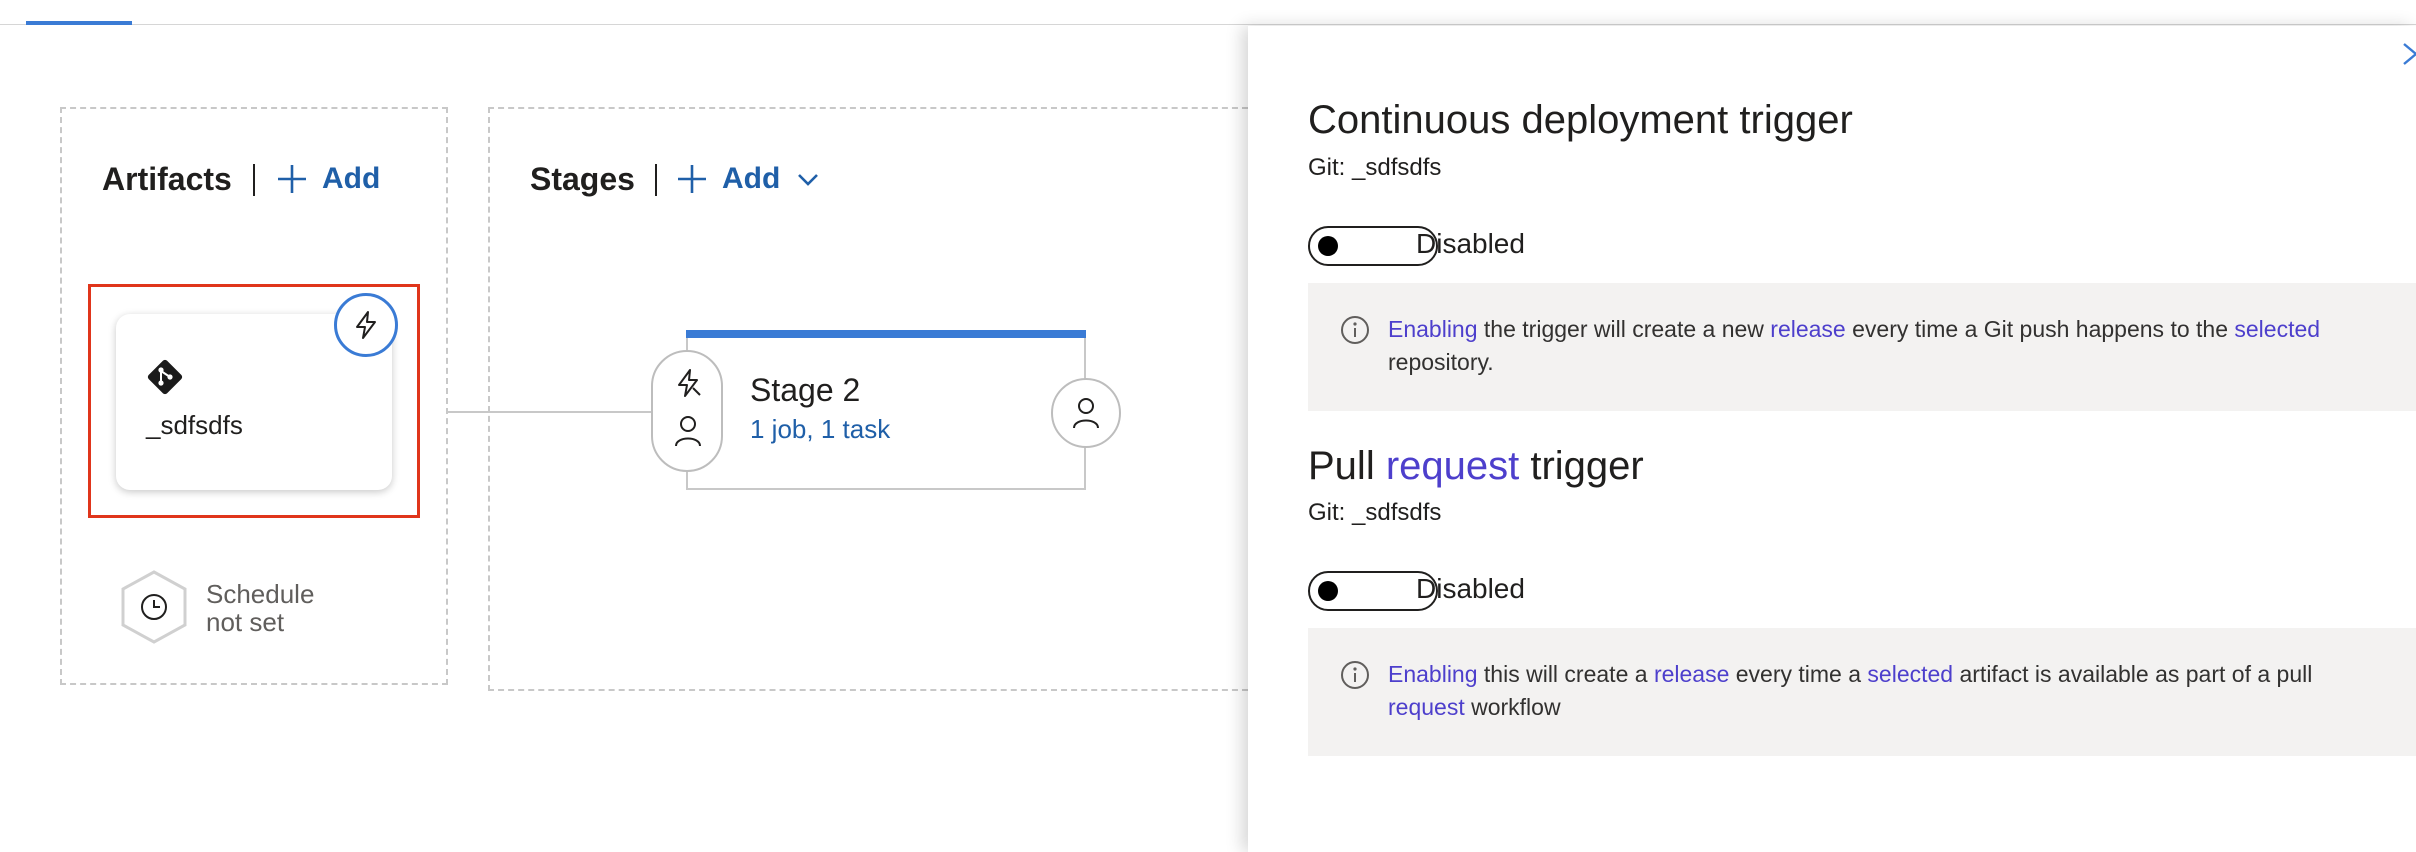 This screenshot has height=852, width=2416. Describe the element at coordinates (656, 180) in the screenshot. I see `stages-title-separator` at that location.